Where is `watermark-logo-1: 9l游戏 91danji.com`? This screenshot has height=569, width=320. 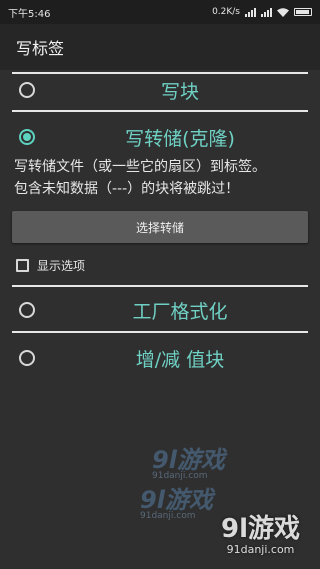
watermark-logo-1: 9l游戏 91danji.com is located at coordinates (188, 460).